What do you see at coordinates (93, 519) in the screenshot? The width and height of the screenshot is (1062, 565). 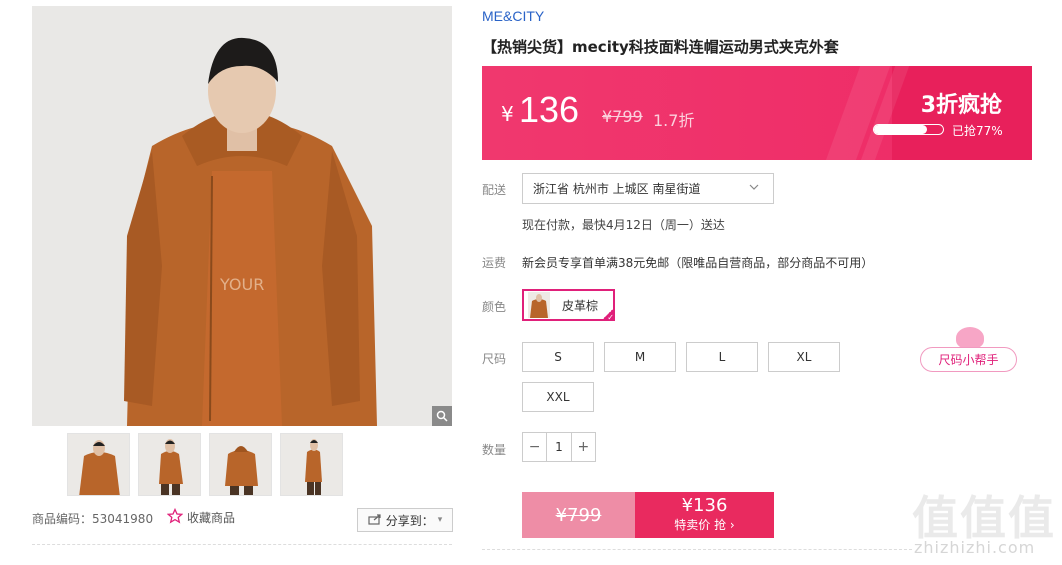 I see `product-code: 商品编码：53041980` at bounding box center [93, 519].